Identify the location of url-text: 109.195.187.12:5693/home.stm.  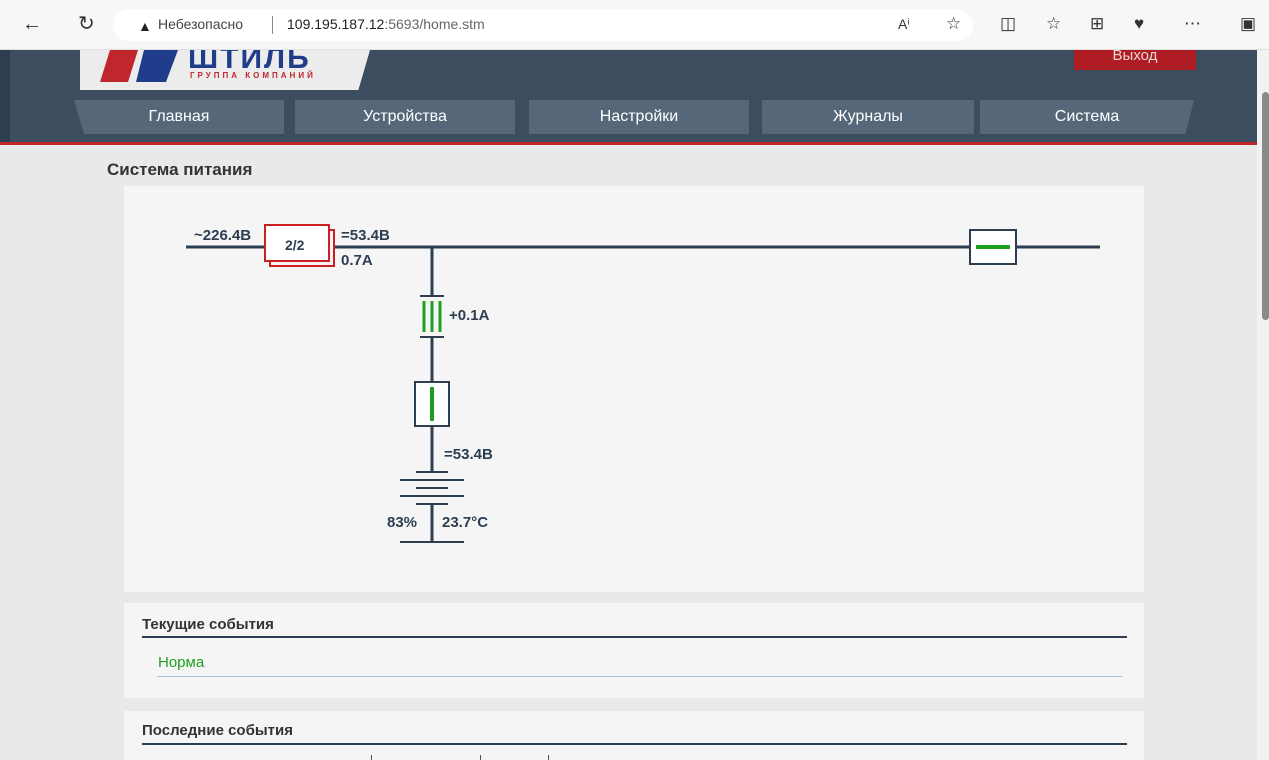
(386, 24).